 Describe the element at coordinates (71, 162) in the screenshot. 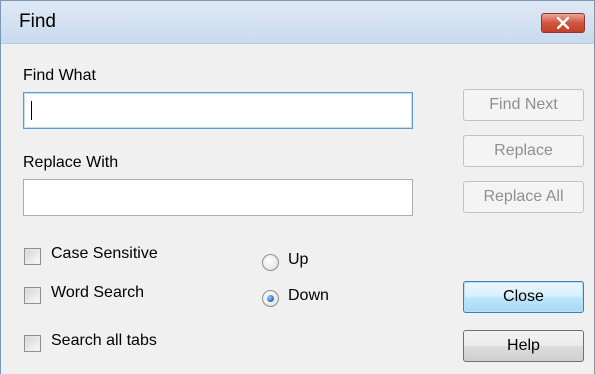

I see `replace-with-label: Replace With` at that location.